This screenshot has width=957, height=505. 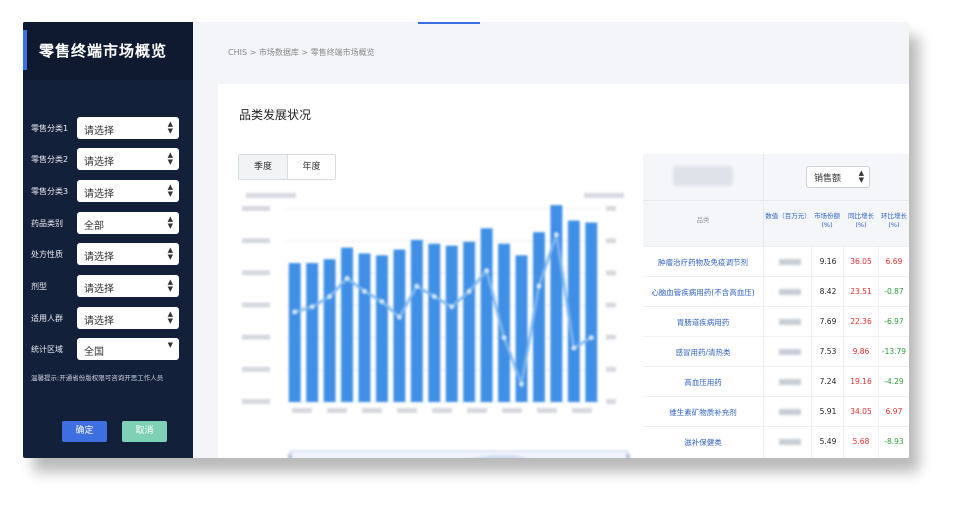 What do you see at coordinates (776, 441) in the screenshot?
I see `table-row: 滋补保健类 5.49 5.68 -8.93` at bounding box center [776, 441].